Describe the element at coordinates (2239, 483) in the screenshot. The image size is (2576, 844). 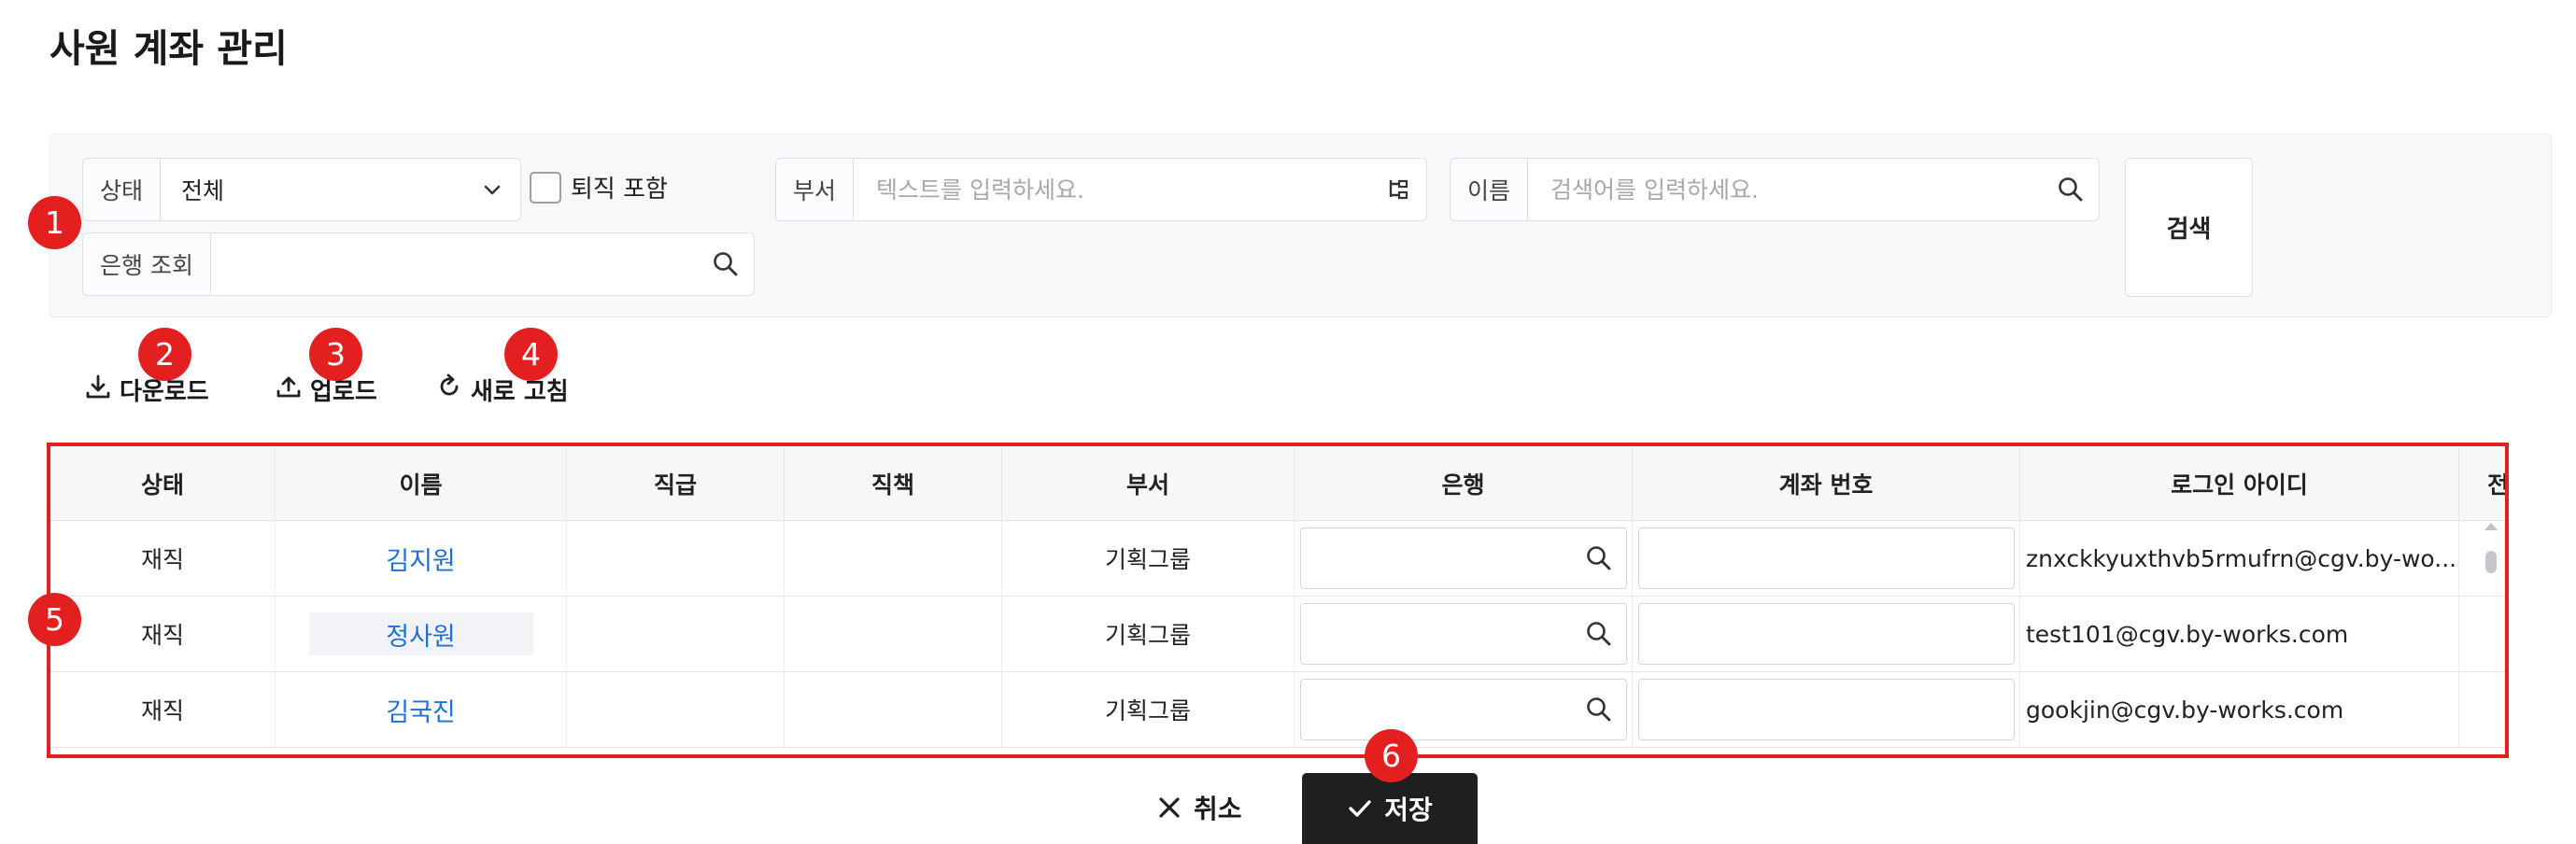
I see `column-header-login-id: 로그인 아이디` at that location.